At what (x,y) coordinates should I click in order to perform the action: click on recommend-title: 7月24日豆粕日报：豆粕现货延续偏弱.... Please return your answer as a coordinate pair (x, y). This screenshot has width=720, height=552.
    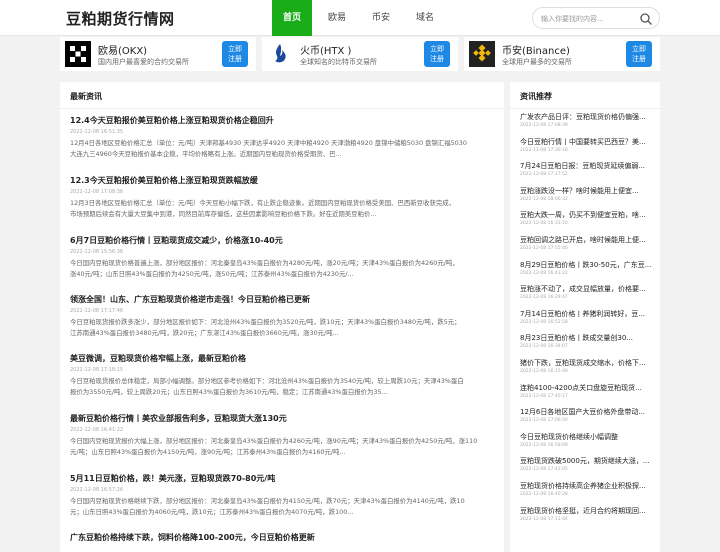
    Looking at the image, I should click on (586, 166).